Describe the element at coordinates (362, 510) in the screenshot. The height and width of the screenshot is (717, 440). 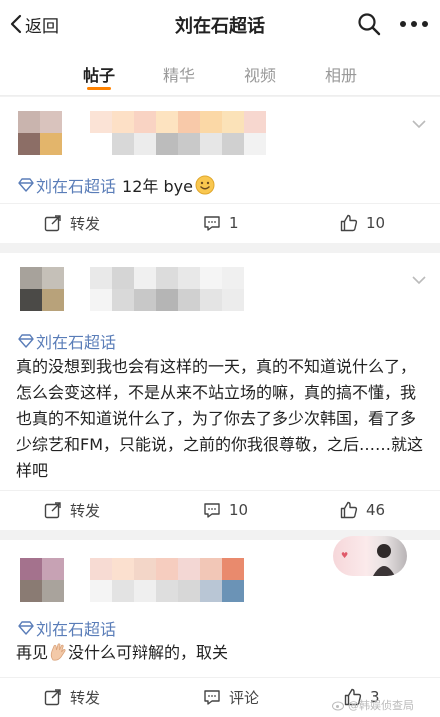
I see `like-button: 46` at that location.